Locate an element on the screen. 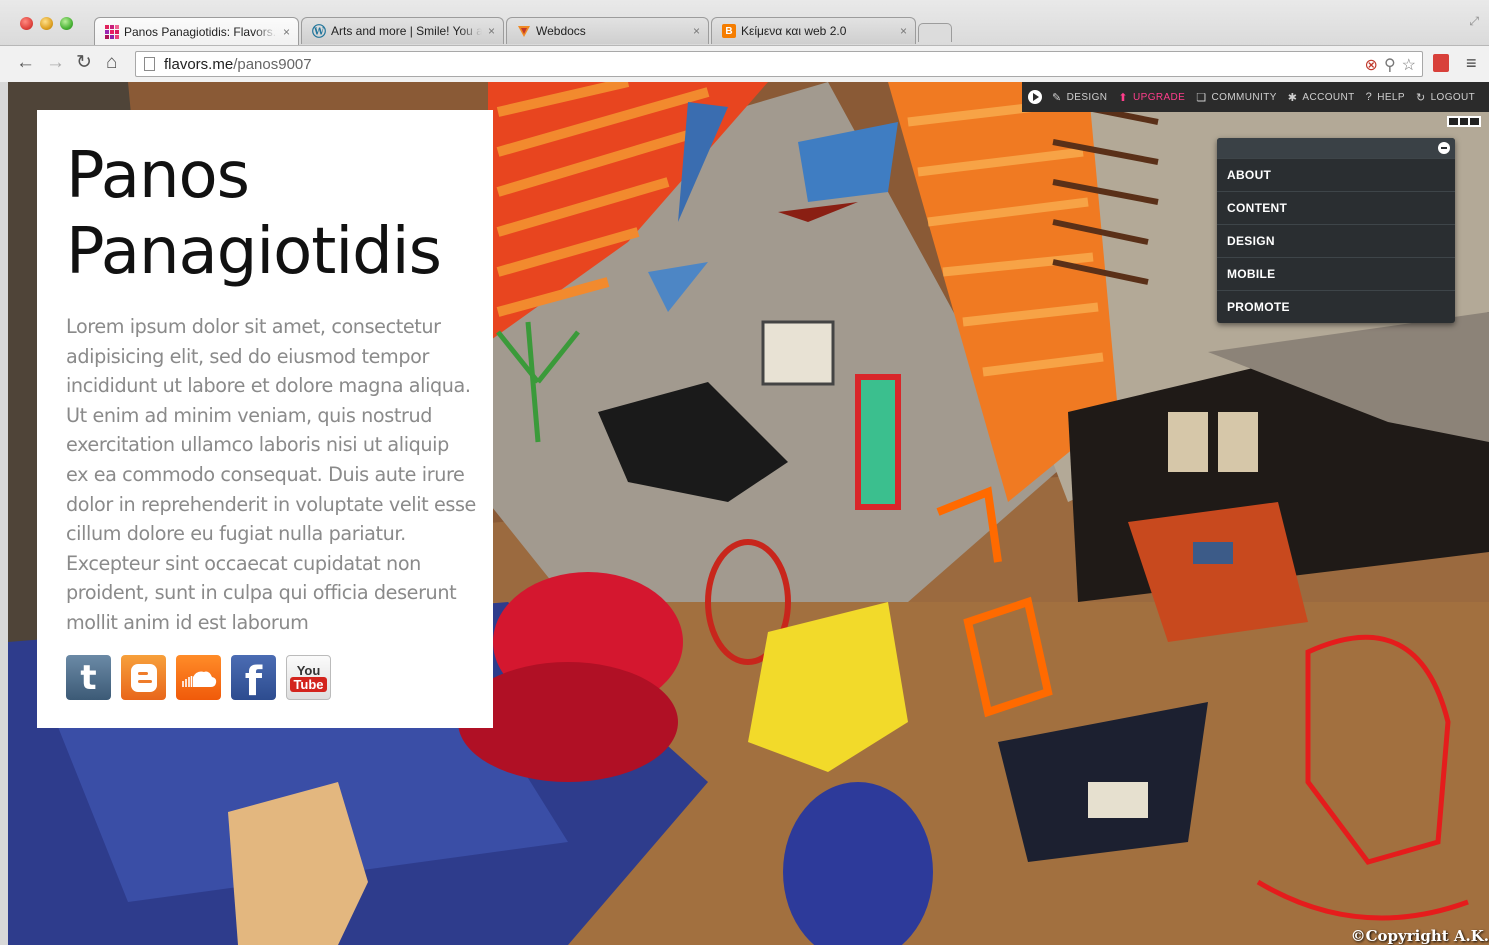 The height and width of the screenshot is (945, 1489). admin-item-label: LOGOUT is located at coordinates (1453, 97).